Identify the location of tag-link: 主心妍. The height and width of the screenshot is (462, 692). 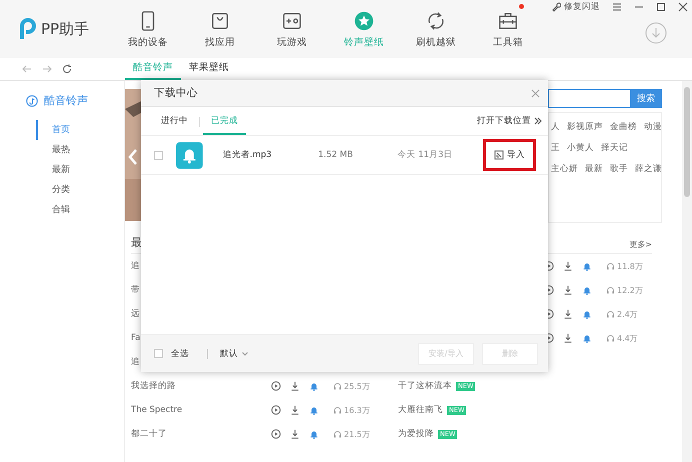
(564, 169).